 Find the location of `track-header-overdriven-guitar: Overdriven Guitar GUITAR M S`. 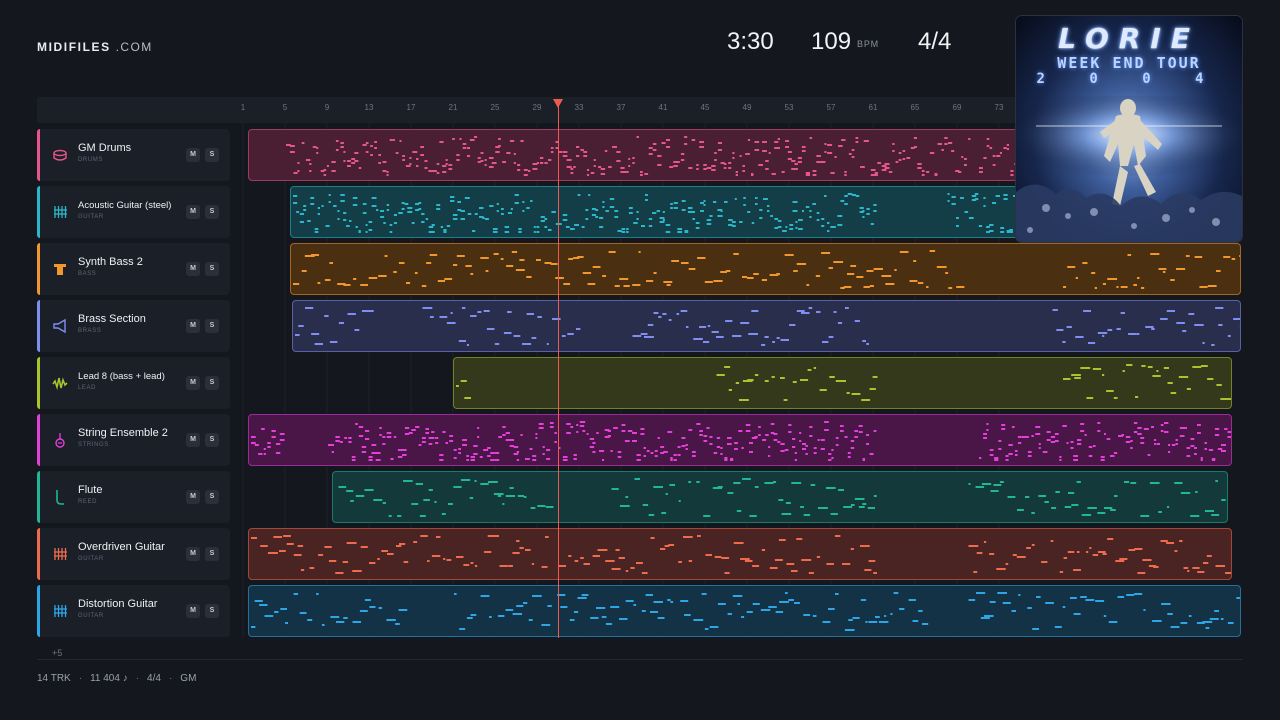

track-header-overdriven-guitar: Overdriven Guitar GUITAR M S is located at coordinates (133, 554).